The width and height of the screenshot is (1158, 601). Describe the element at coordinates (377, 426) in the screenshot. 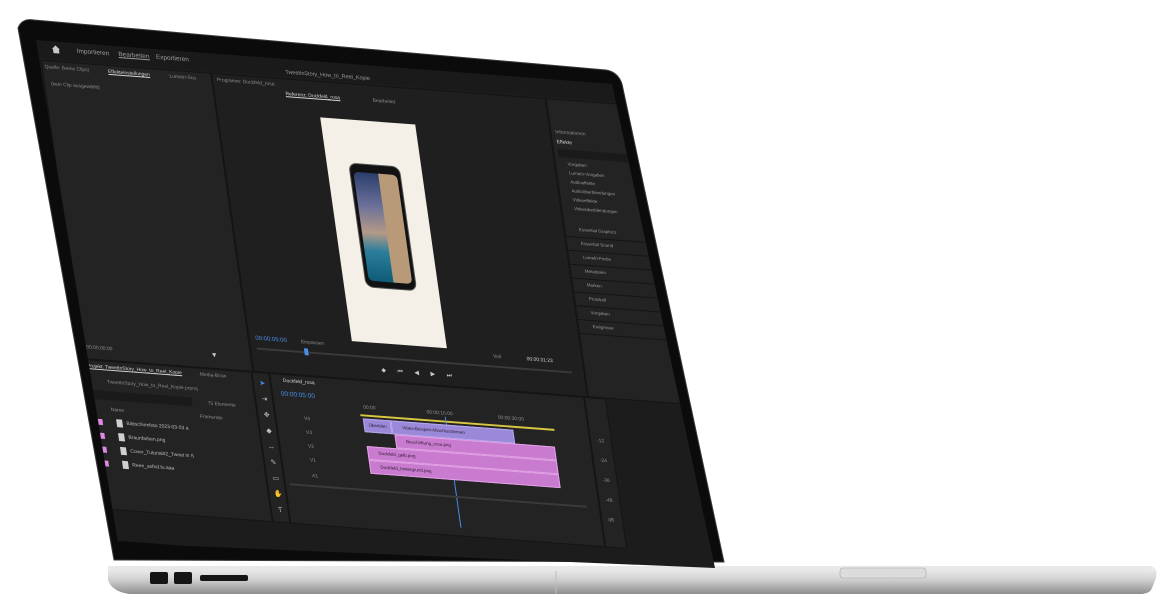

I see `clip-transition: Überblen` at that location.